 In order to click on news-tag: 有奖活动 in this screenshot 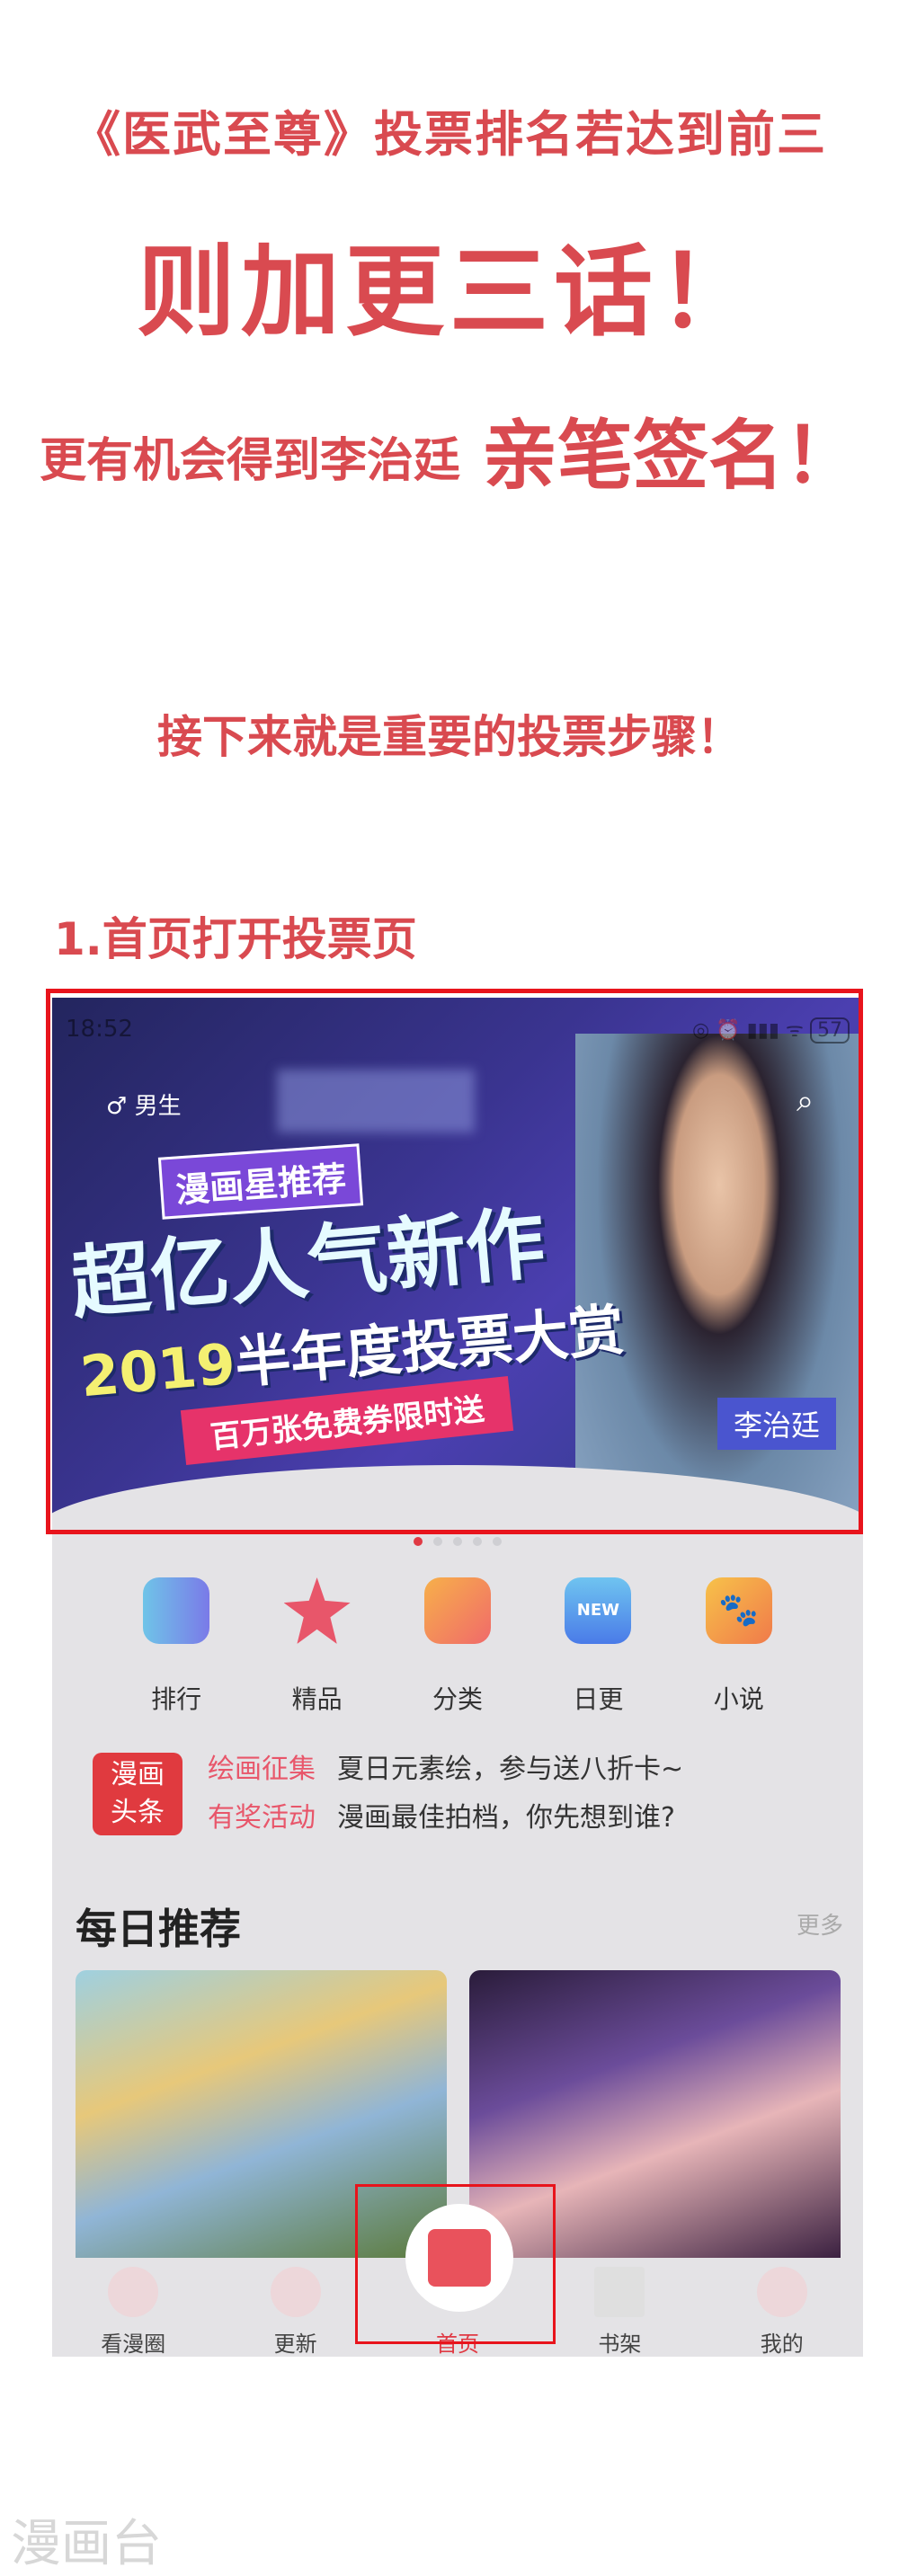, I will do `click(262, 1818)`.